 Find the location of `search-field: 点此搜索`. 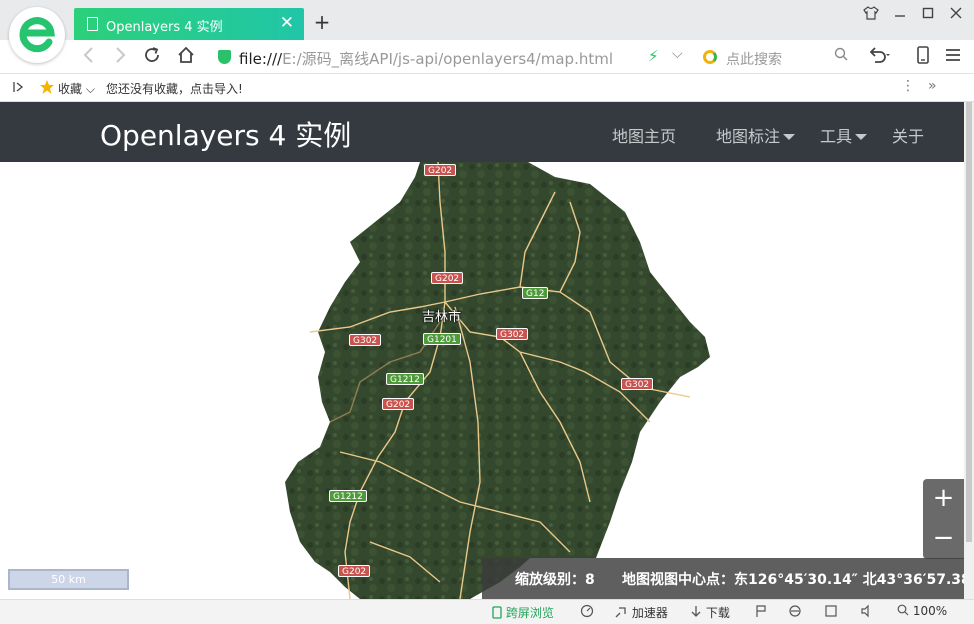

search-field: 点此搜索 is located at coordinates (776, 57).